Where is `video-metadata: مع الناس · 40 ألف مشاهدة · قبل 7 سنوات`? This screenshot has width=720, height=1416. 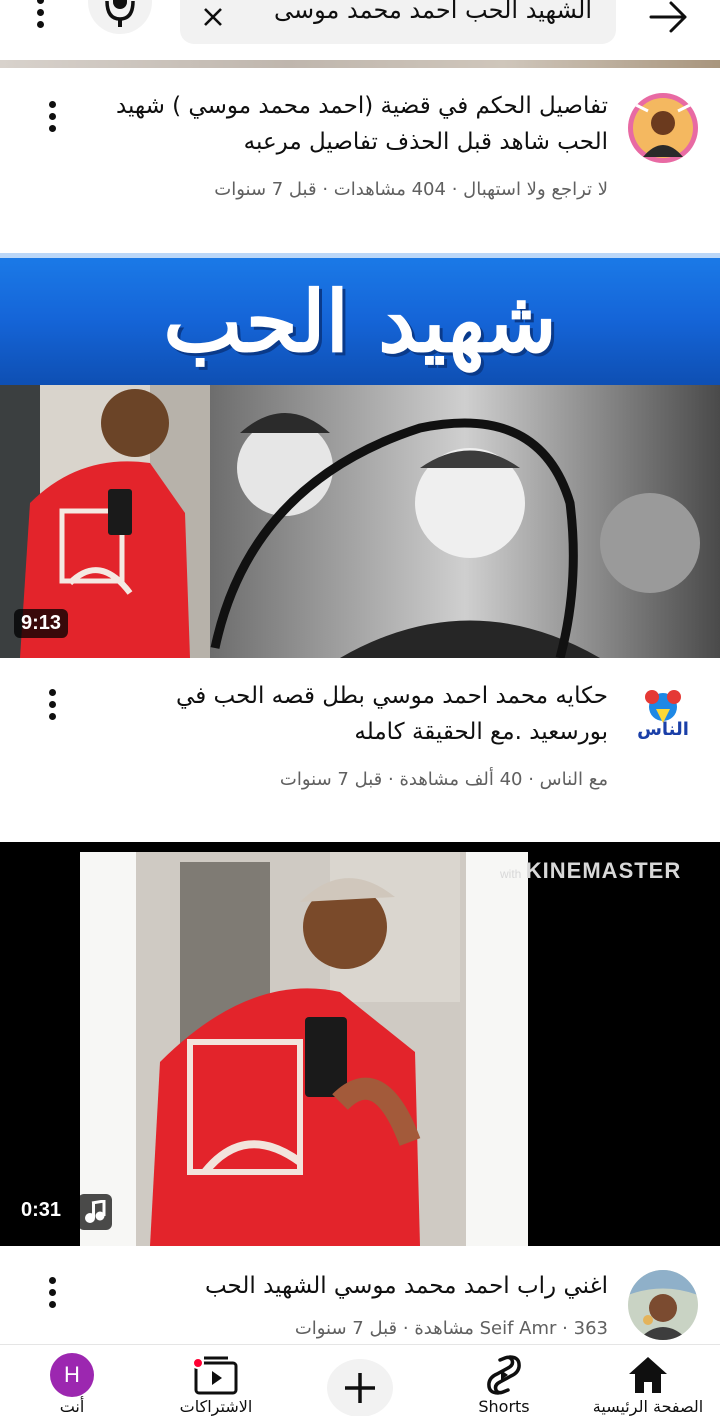
video-metadata: مع الناس · 40 ألف مشاهدة · قبل 7 سنوات is located at coordinates (443, 779).